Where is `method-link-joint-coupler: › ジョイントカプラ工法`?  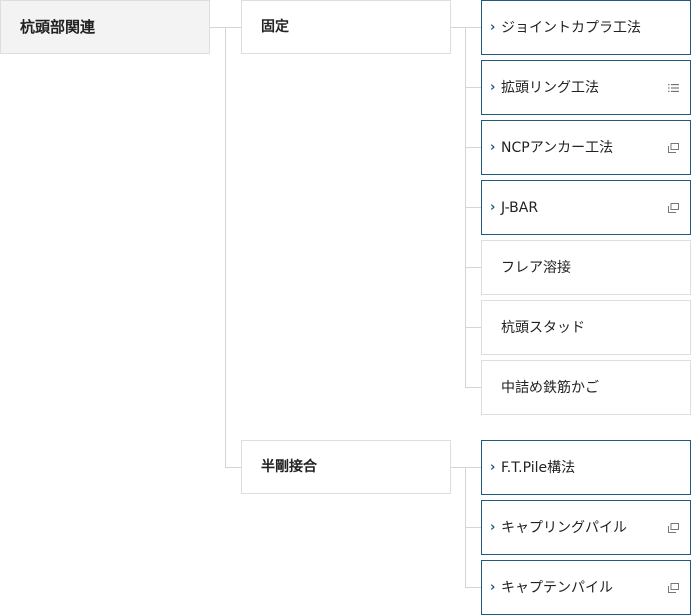 method-link-joint-coupler: › ジョイントカプラ工法 is located at coordinates (586, 27).